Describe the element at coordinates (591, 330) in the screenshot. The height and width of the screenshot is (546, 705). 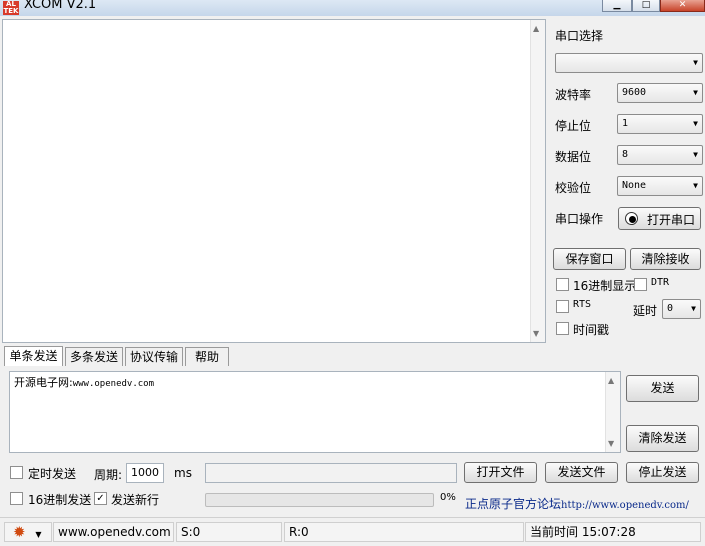
I see `timestamp-label: 时间戳` at that location.